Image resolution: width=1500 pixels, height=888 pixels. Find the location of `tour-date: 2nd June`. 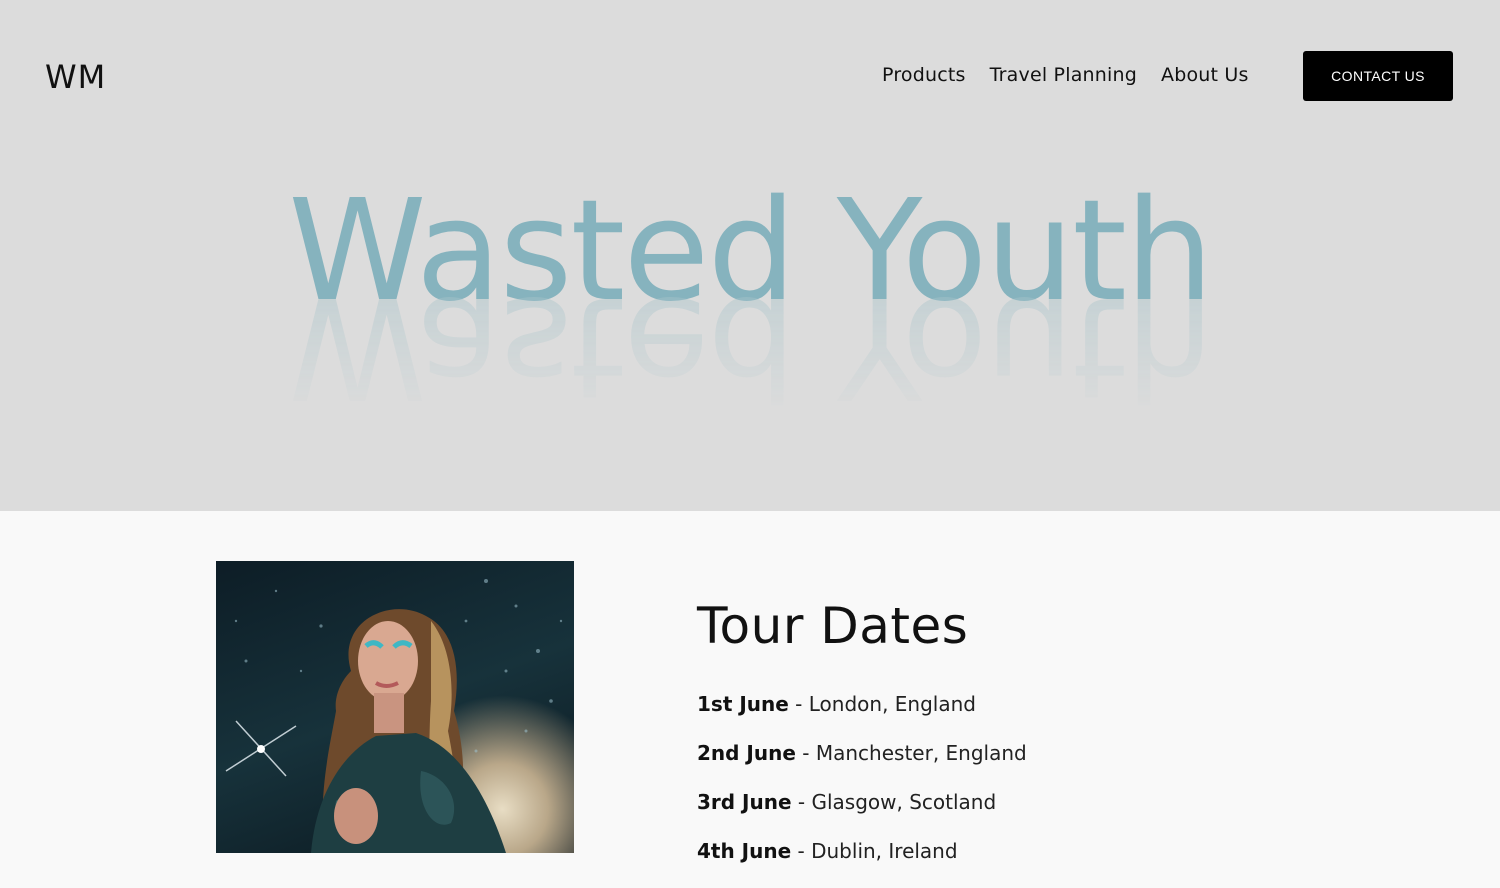

tour-date: 2nd June is located at coordinates (746, 753).